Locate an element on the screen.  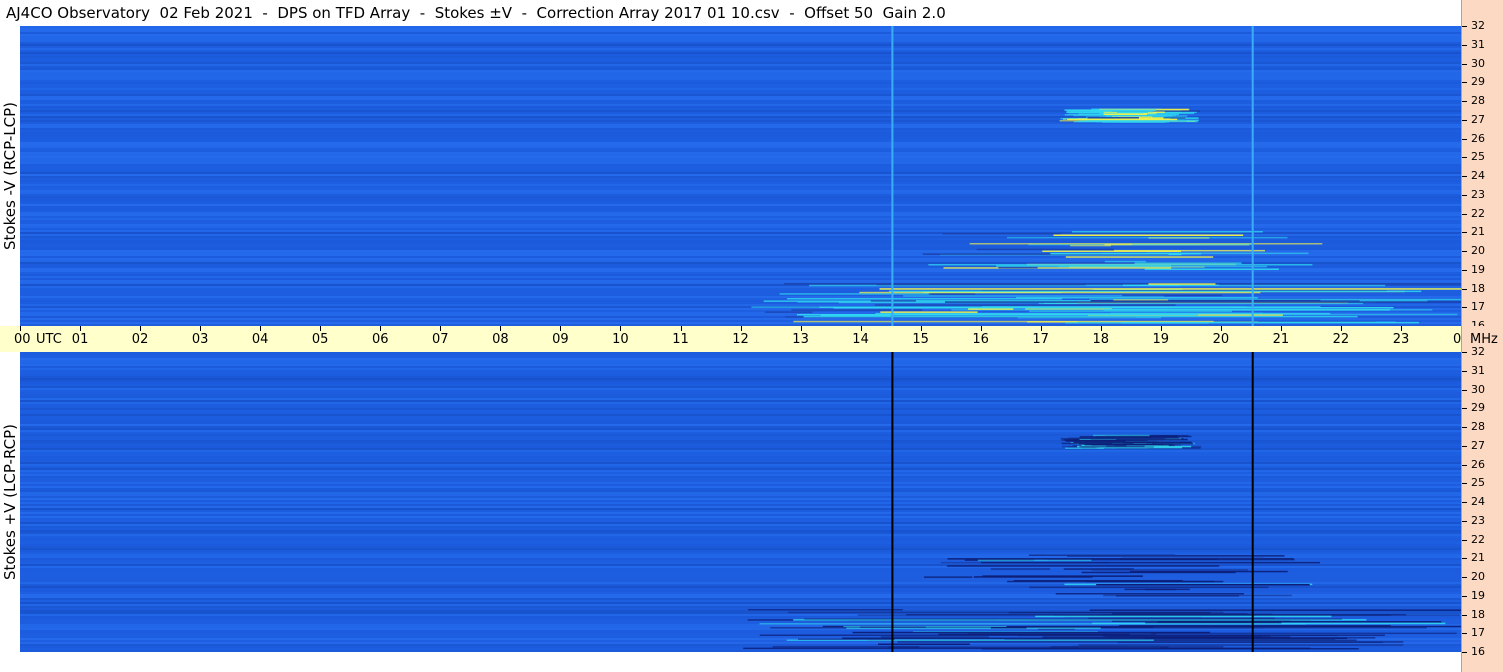
utc-hour-label: 11 is located at coordinates (680, 339).